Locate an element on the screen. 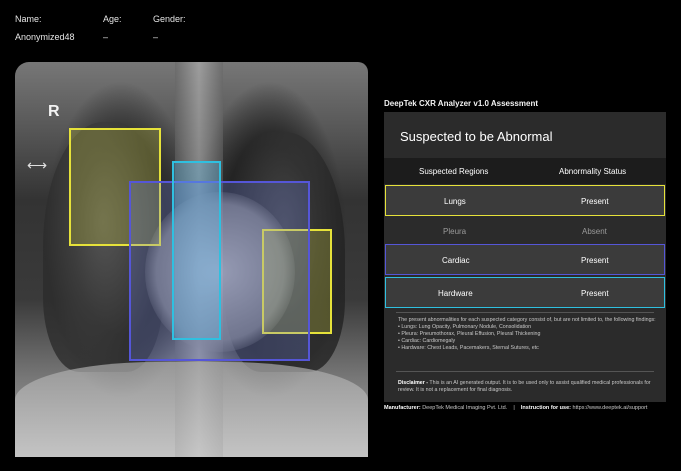 The height and width of the screenshot is (471, 681). diaphragm-shadow is located at coordinates (191, 409).